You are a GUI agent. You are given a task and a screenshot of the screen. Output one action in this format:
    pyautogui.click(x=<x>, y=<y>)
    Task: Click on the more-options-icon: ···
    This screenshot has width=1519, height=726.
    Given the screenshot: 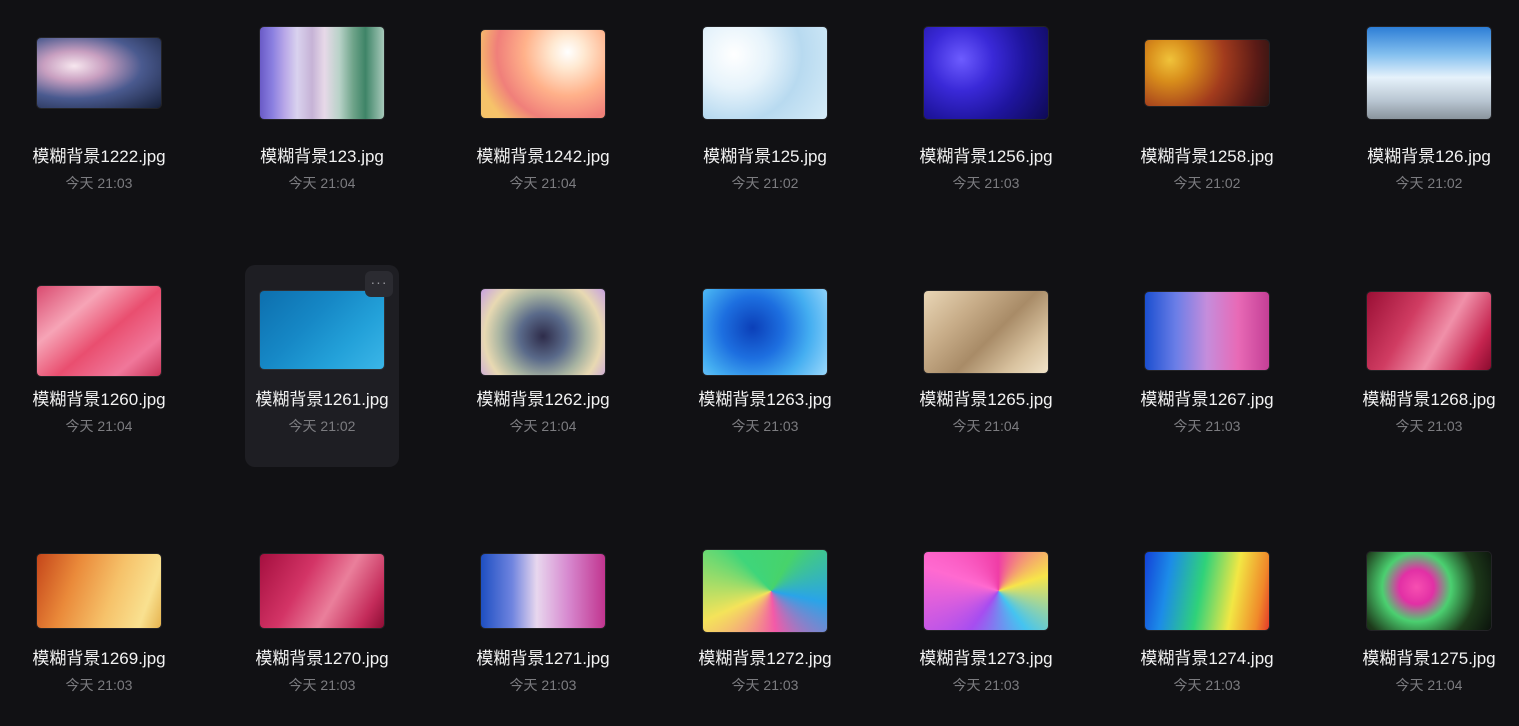 What is the action you would take?
    pyautogui.click(x=379, y=284)
    